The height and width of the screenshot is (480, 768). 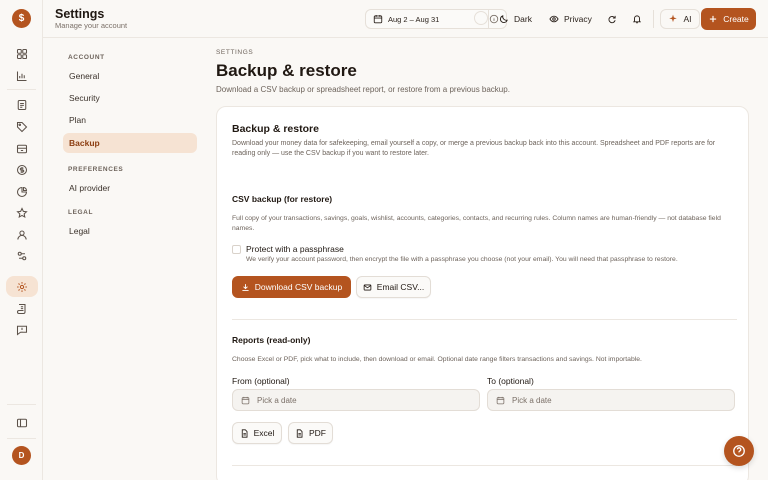 I want to click on page-header-title: Settings, so click(x=80, y=14).